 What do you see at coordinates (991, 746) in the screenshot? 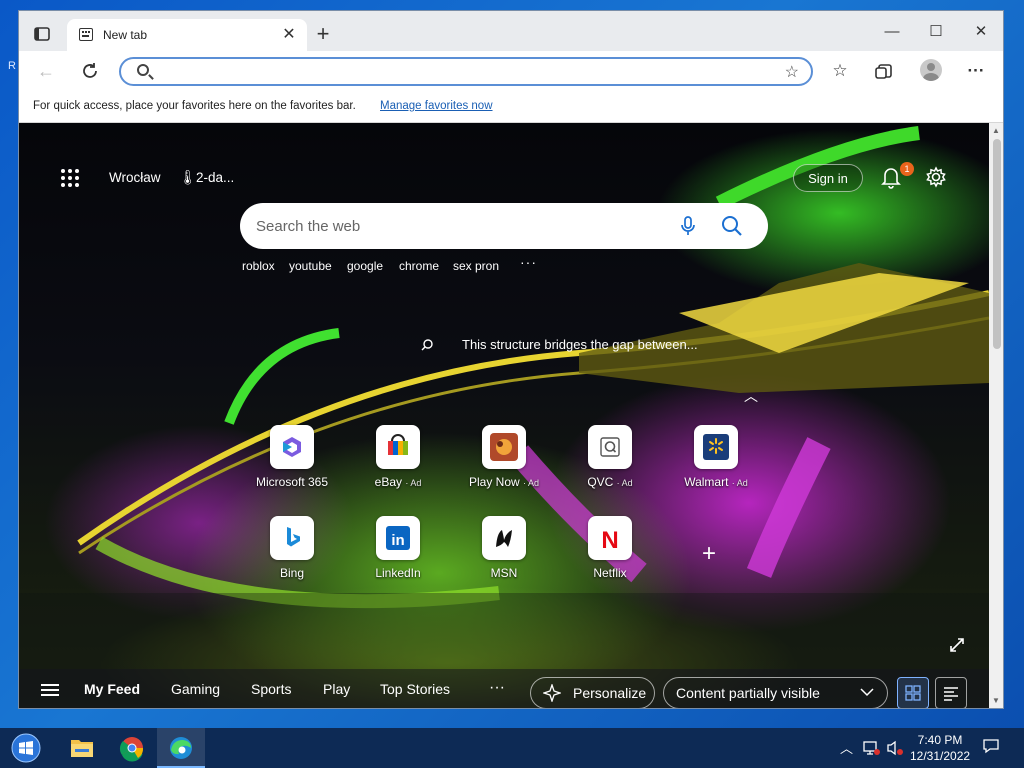
I see `notification-icon` at bounding box center [991, 746].